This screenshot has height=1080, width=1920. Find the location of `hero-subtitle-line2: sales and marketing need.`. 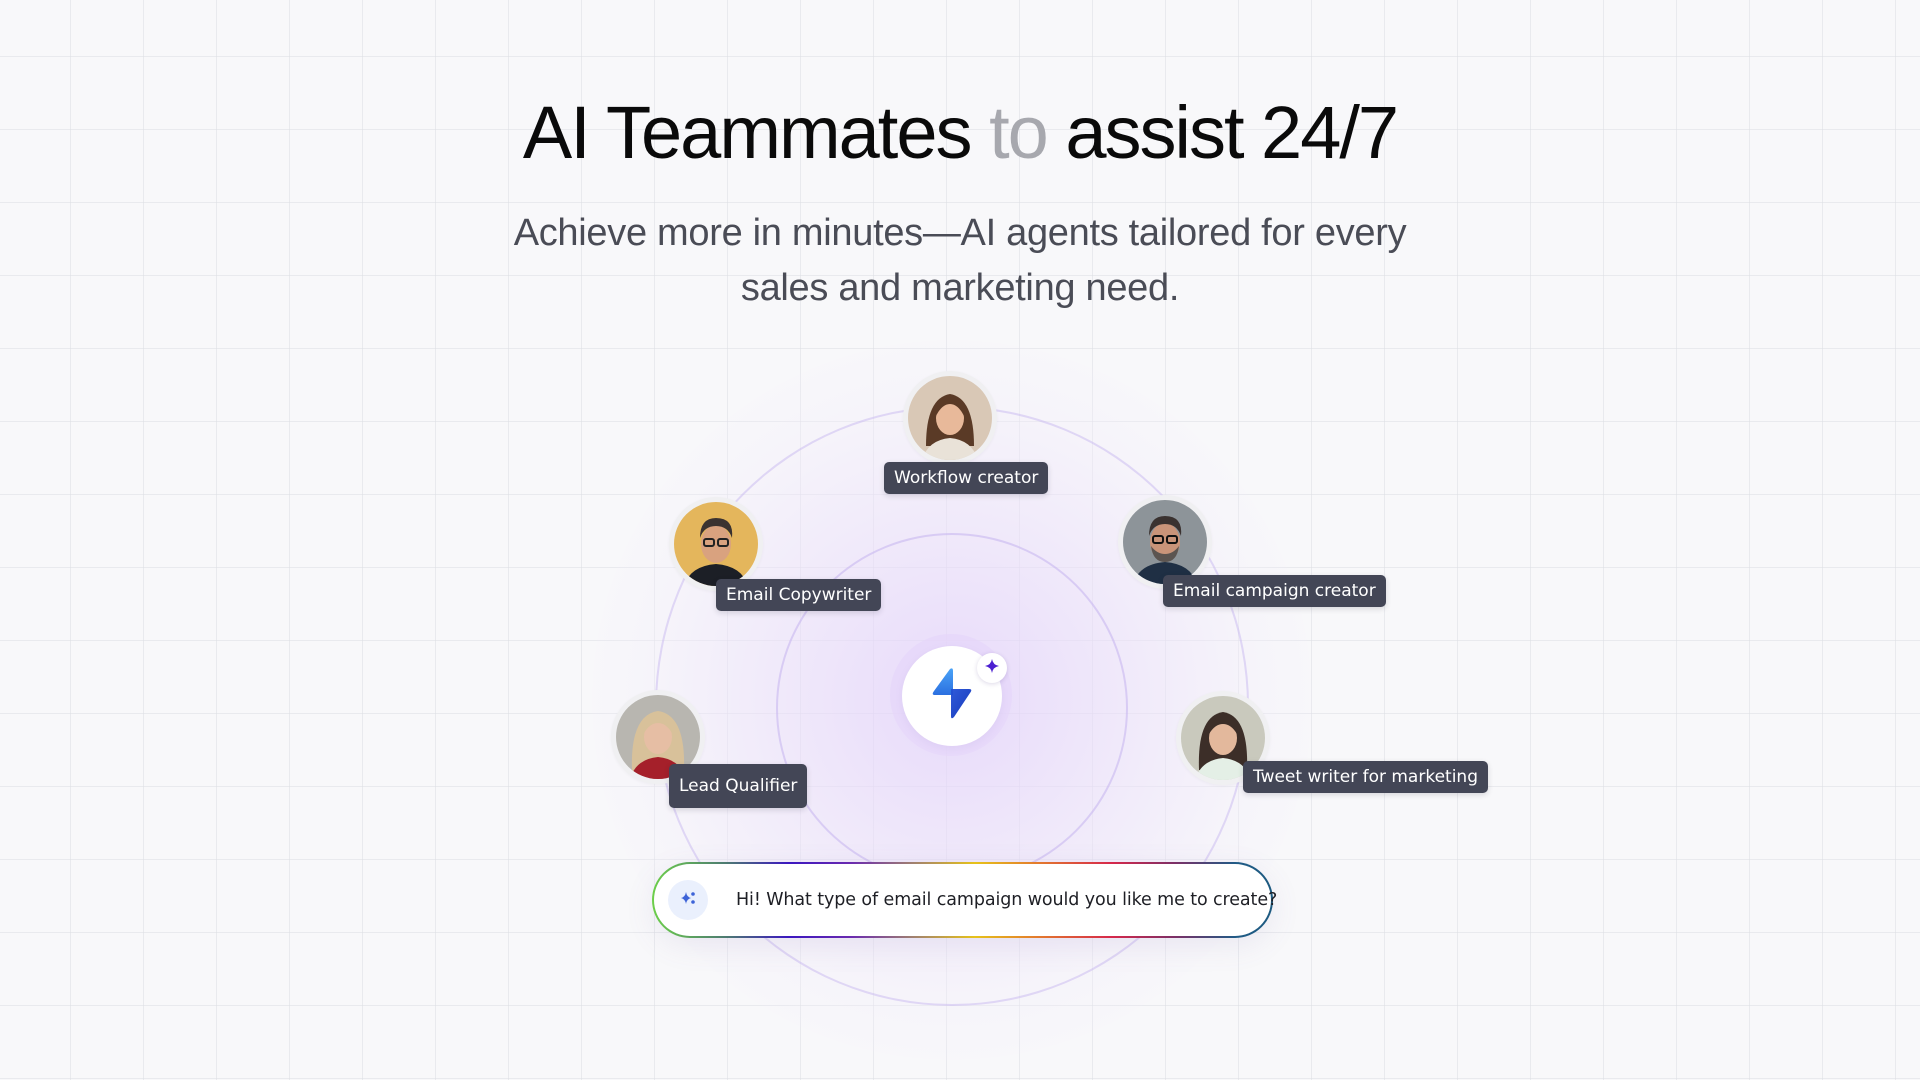

hero-subtitle-line2: sales and marketing need. is located at coordinates (960, 288).